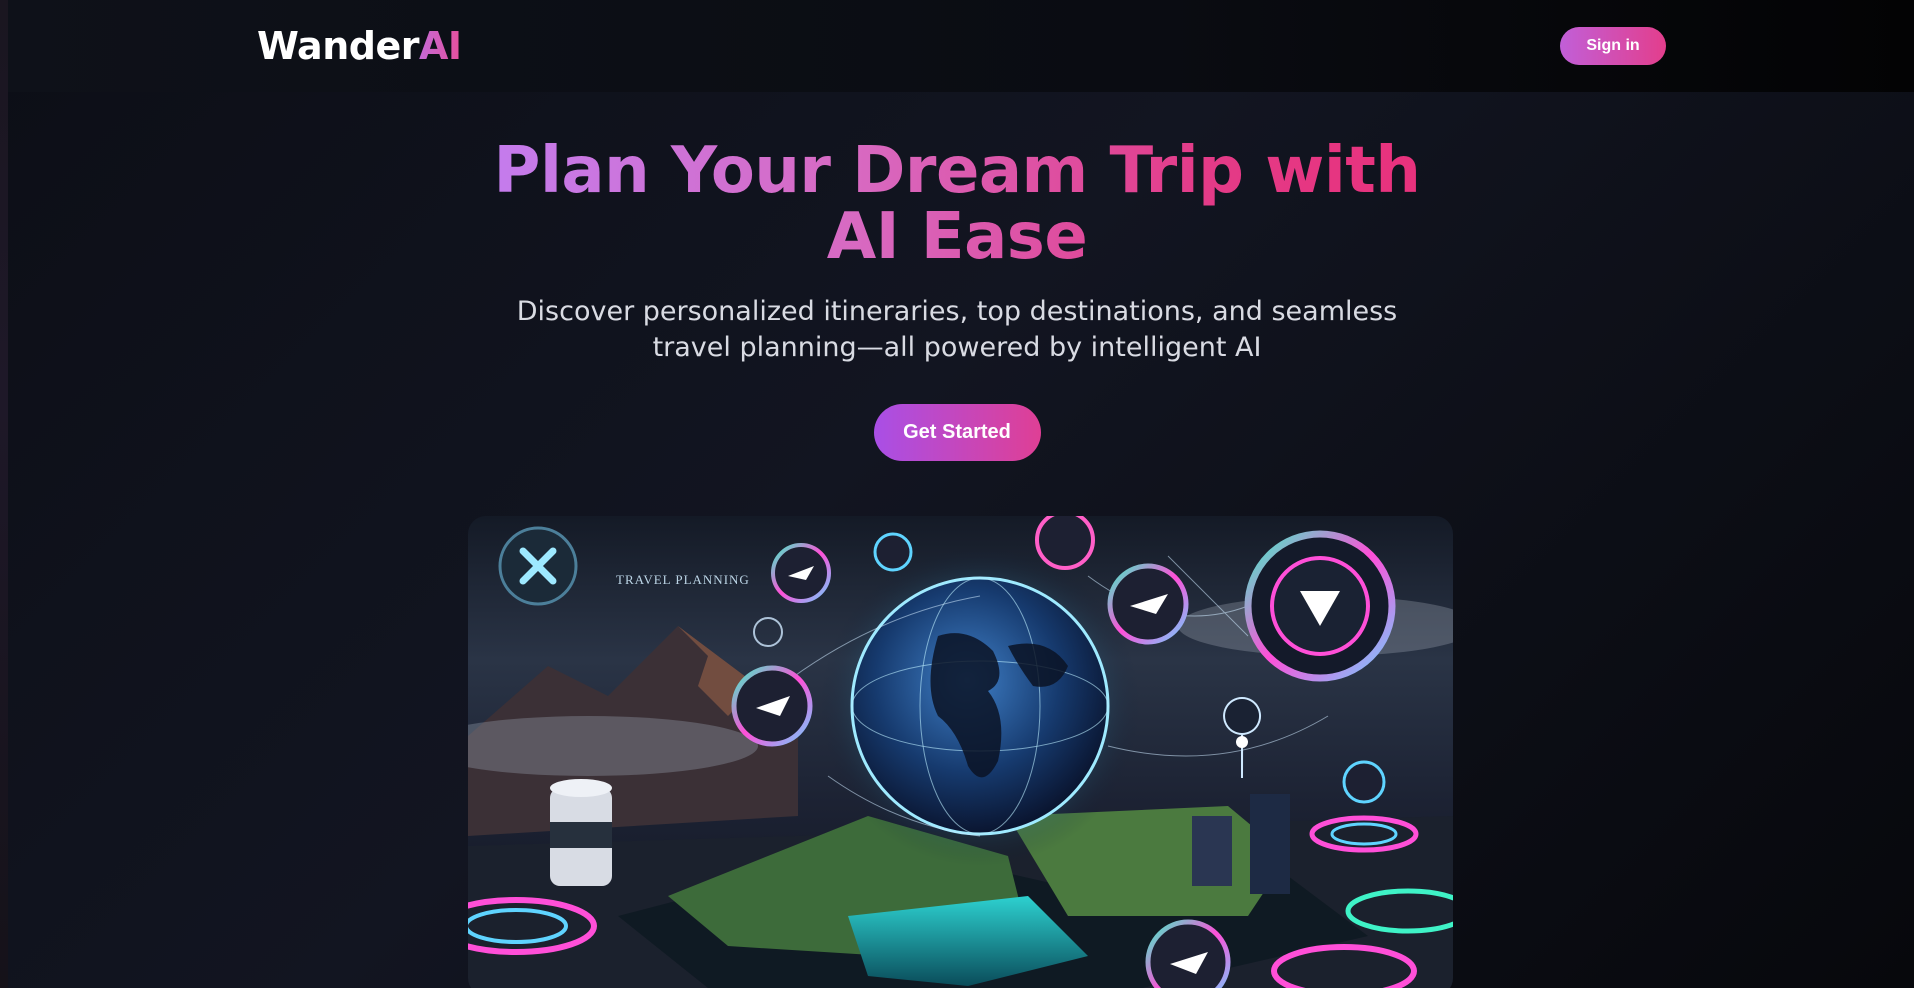  I want to click on sign-in-button: Sign in, so click(1613, 46).